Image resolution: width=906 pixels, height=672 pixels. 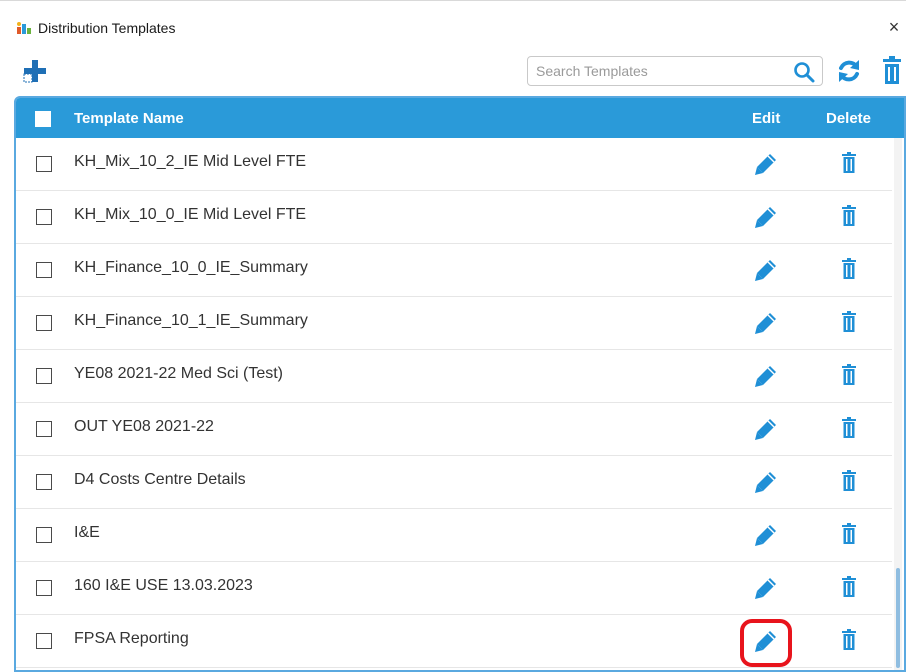 What do you see at coordinates (454, 376) in the screenshot?
I see `table-row: YE08 2021-22 Med Sci (Test)` at bounding box center [454, 376].